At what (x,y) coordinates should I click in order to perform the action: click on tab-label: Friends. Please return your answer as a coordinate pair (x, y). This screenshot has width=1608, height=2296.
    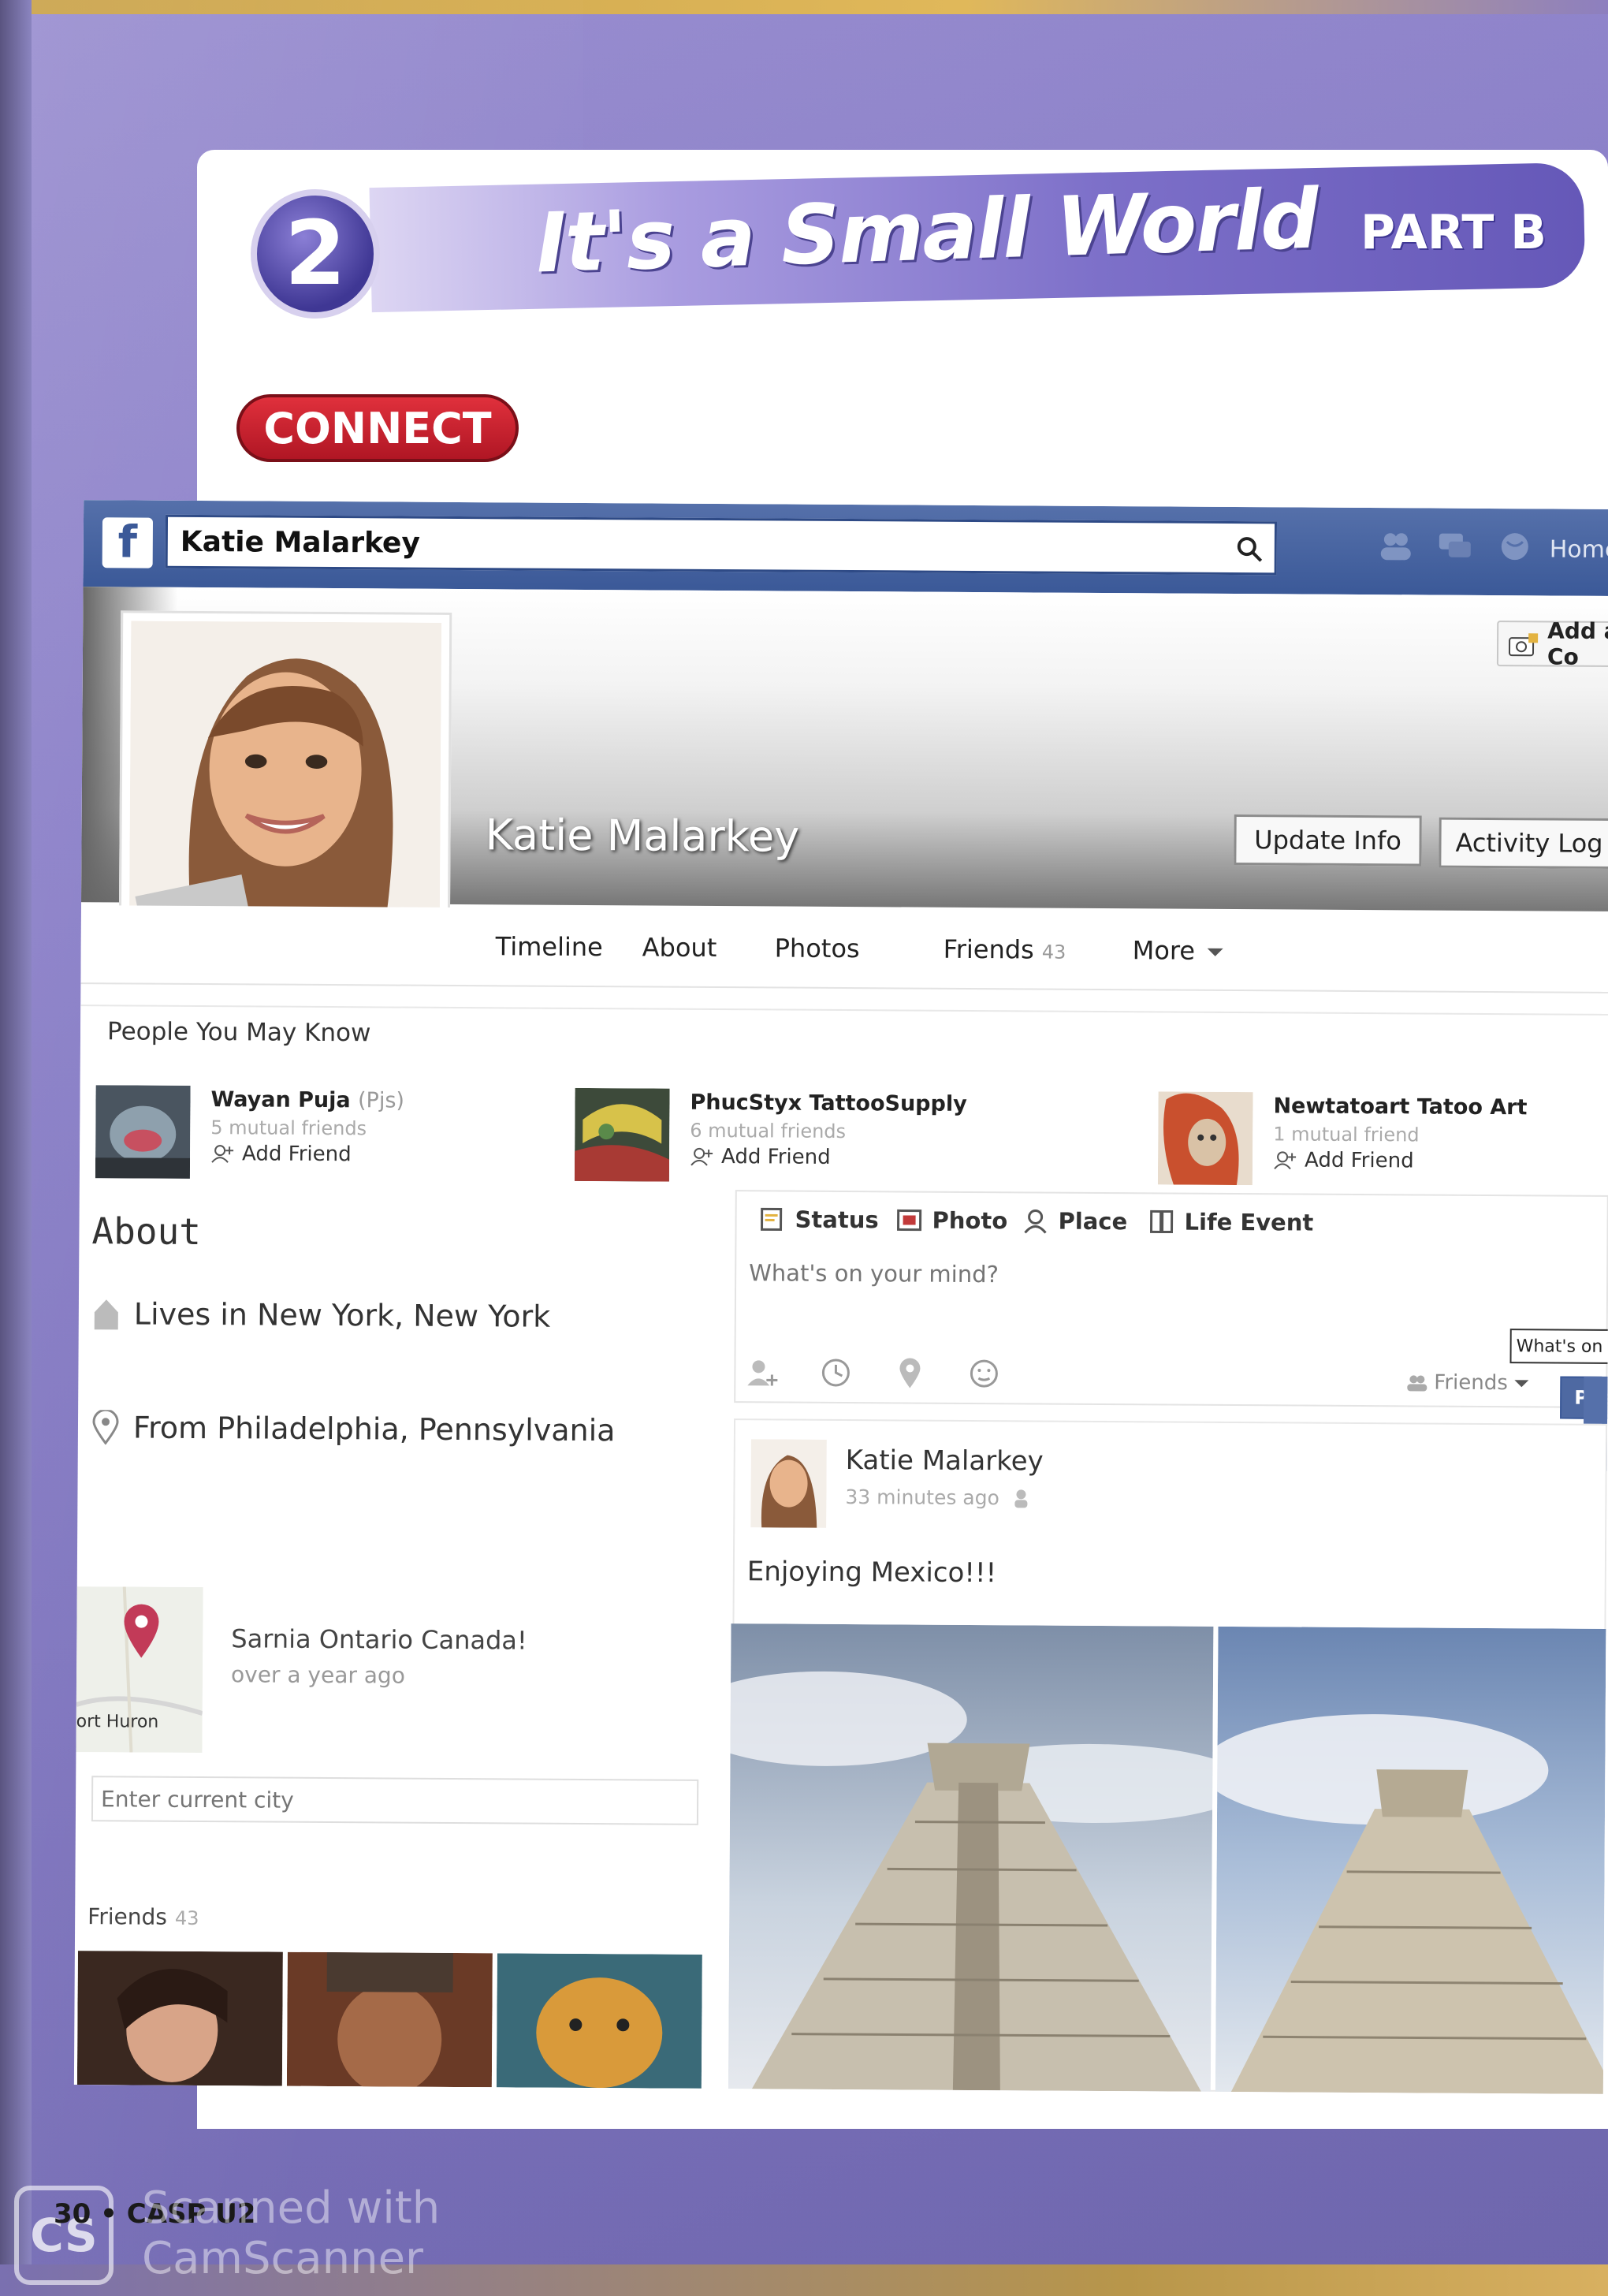
    Looking at the image, I should click on (988, 949).